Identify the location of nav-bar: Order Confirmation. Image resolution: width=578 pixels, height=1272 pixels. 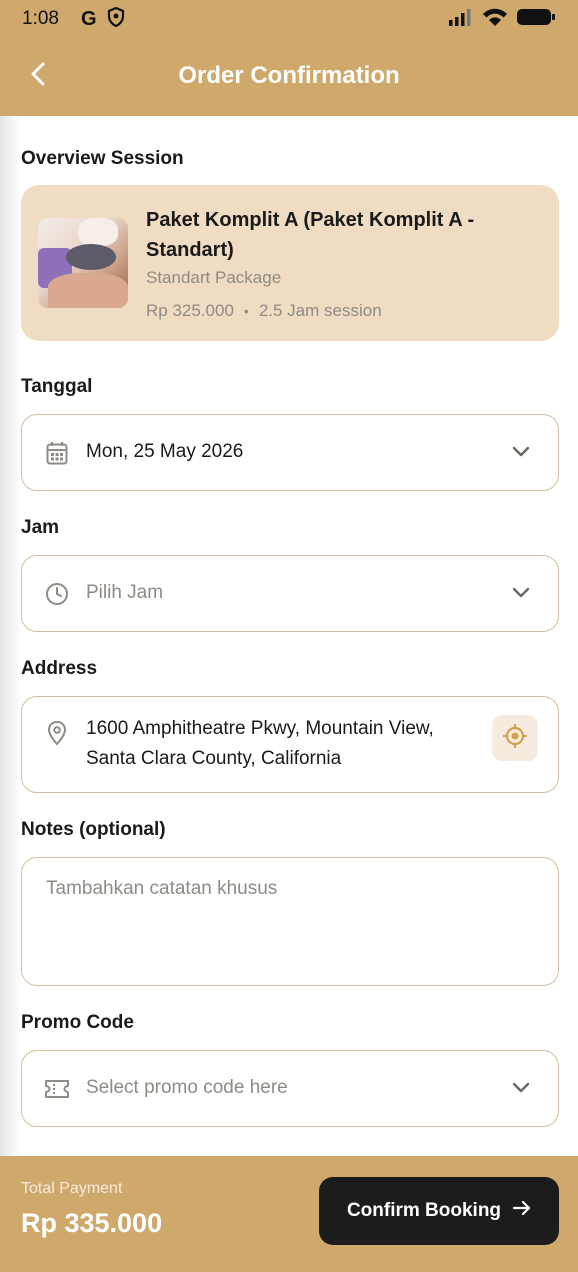
(289, 76).